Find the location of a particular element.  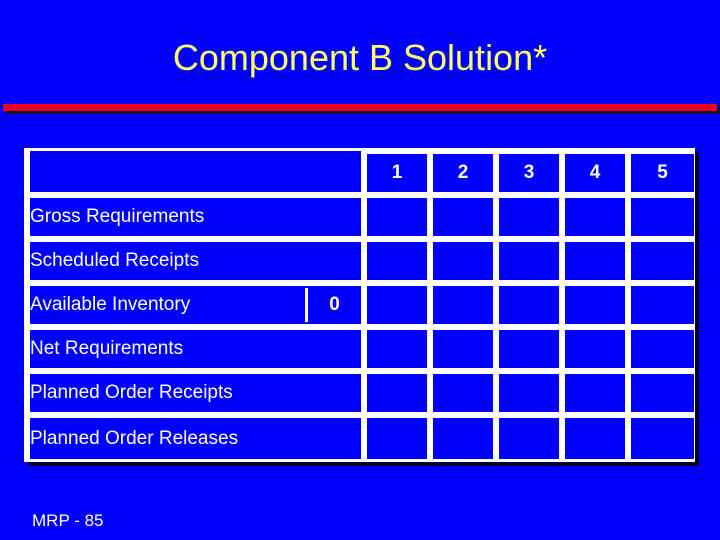

row-label-gross-requirements: Gross Requirements is located at coordinates (195, 217).